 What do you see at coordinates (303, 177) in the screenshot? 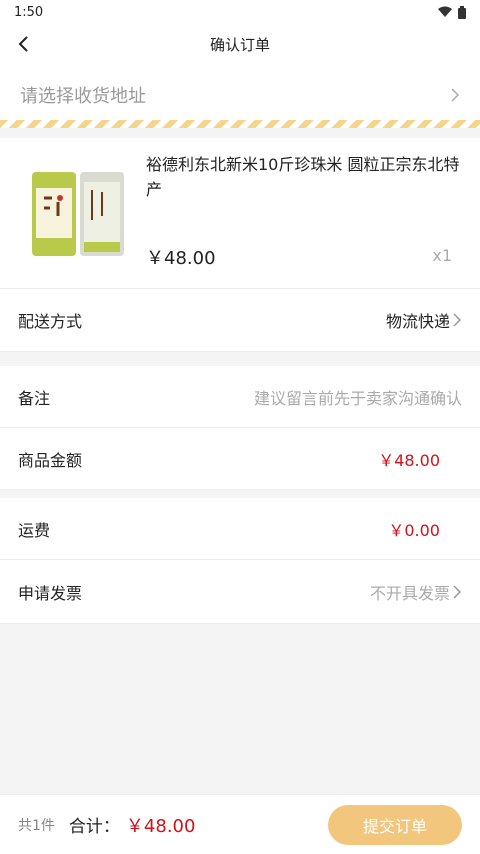
I see `product-name: 裕德利东北新米10斤珍珠米 圆粒正宗东北特产` at bounding box center [303, 177].